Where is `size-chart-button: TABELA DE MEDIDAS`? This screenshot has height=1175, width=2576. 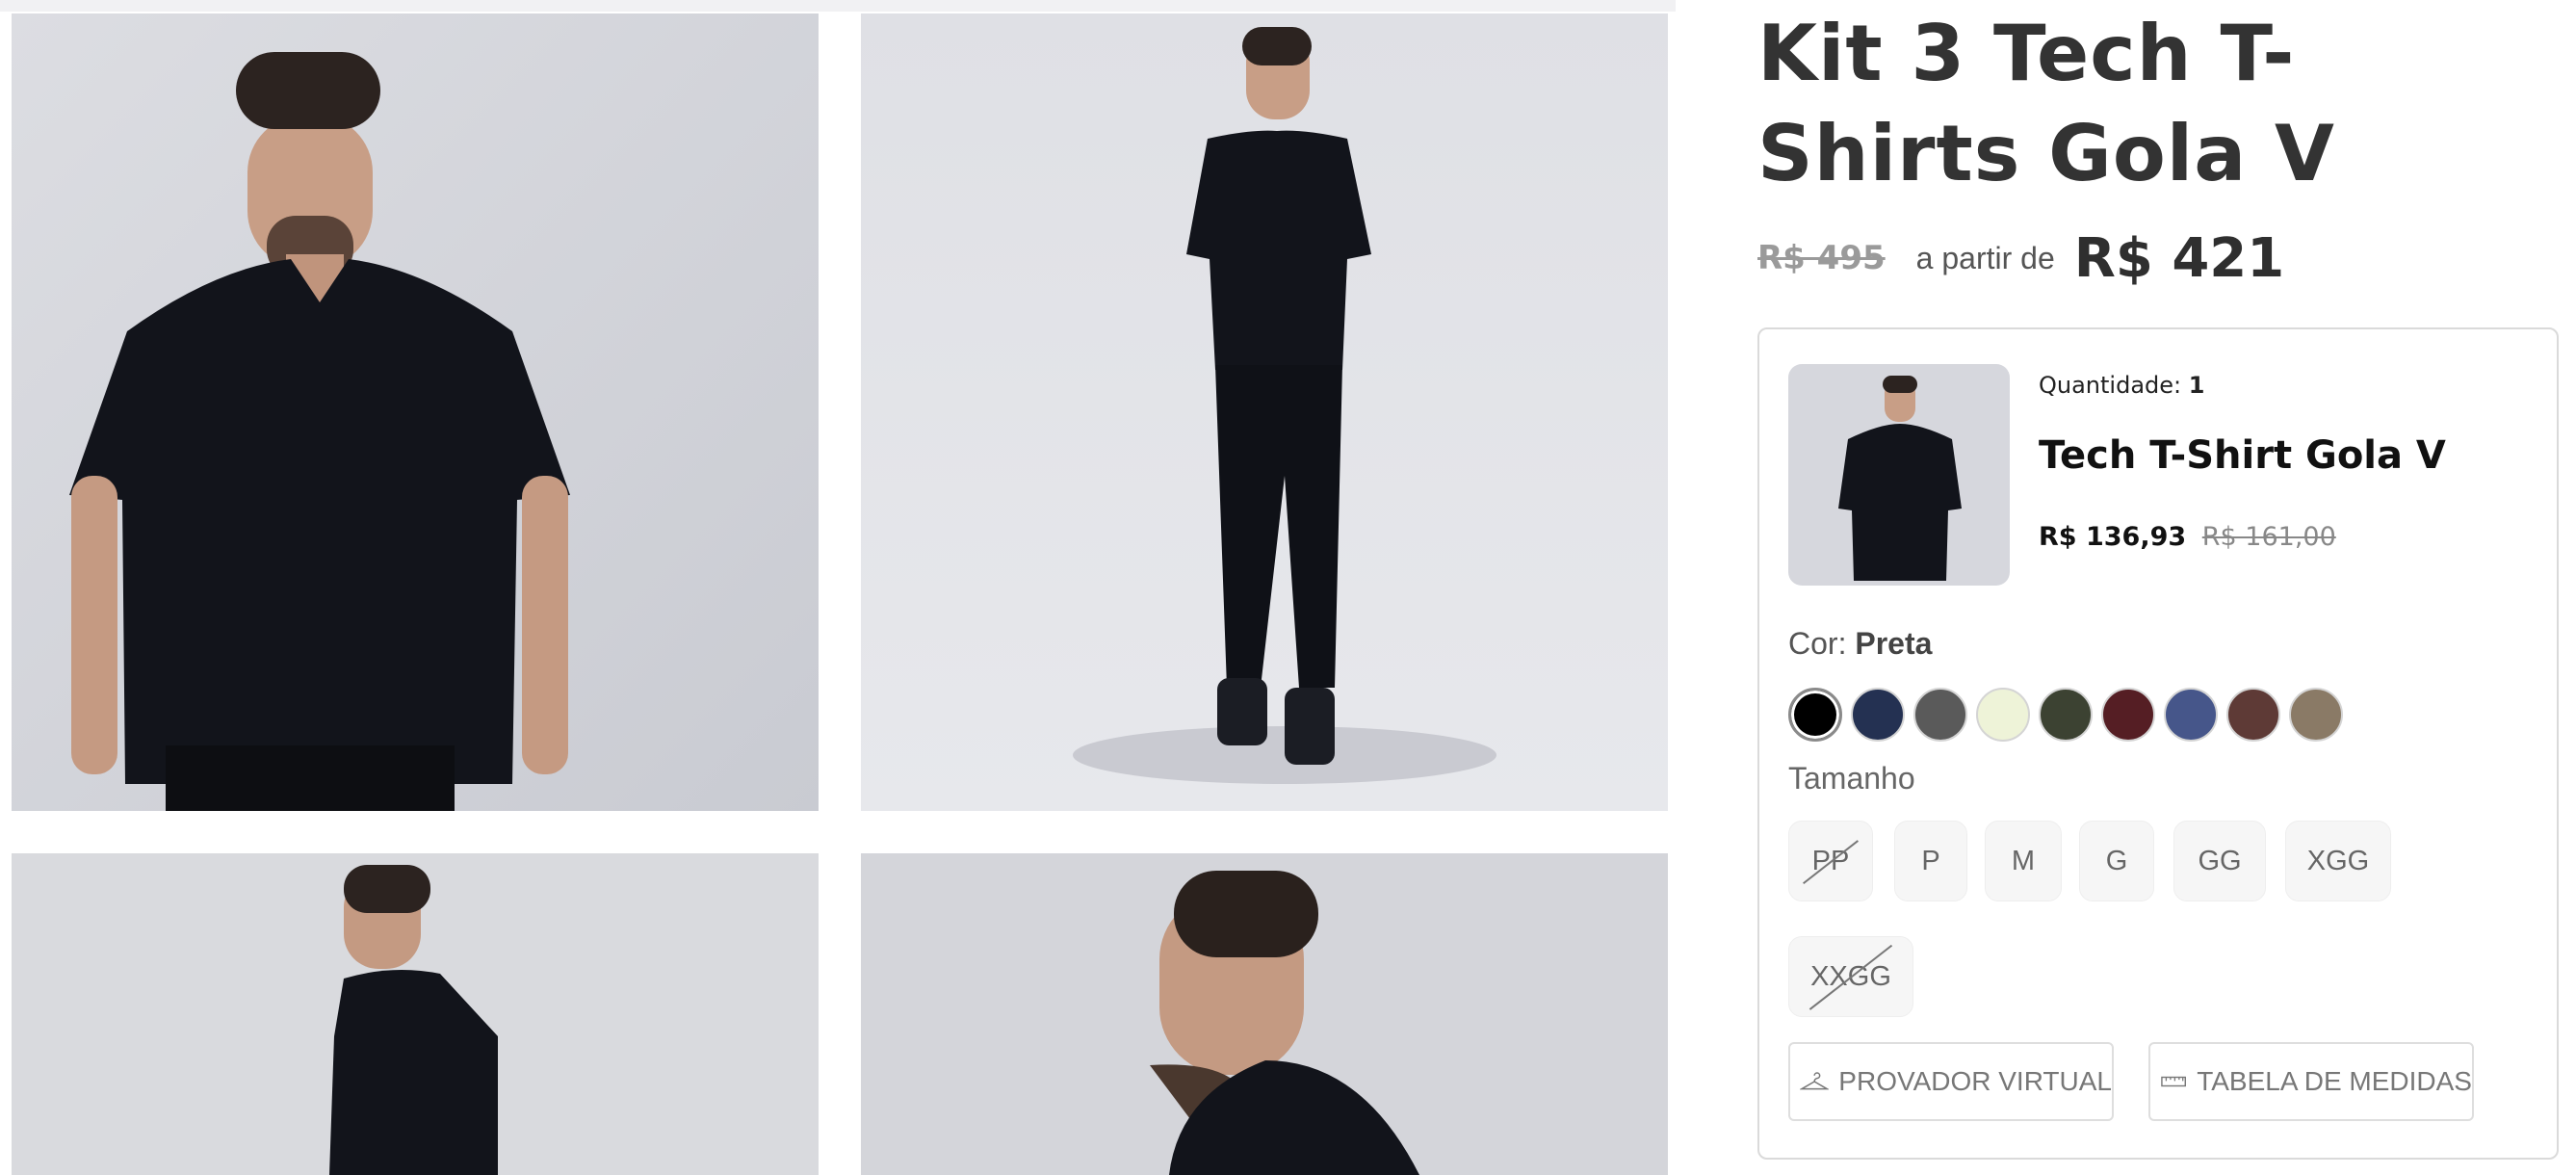 size-chart-button: TABELA DE MEDIDAS is located at coordinates (2311, 1081).